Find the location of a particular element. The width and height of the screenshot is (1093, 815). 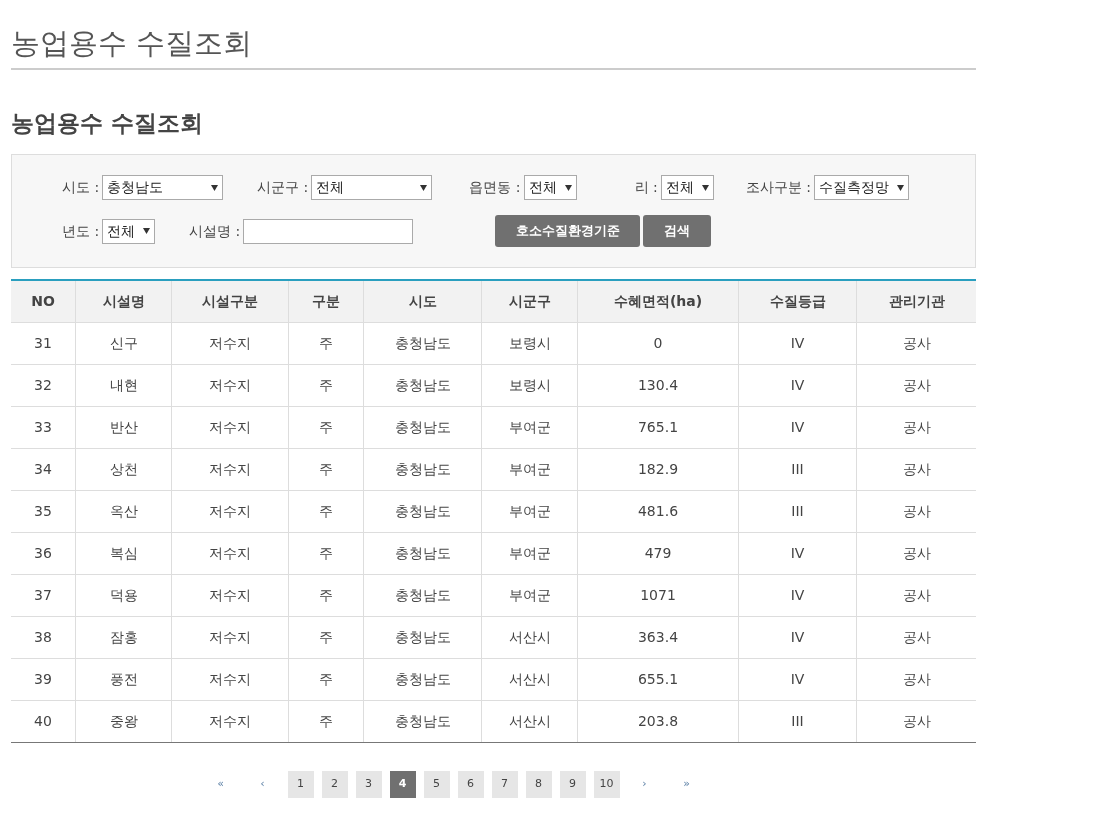

standards-button: 호소수질환경기준 is located at coordinates (568, 231).